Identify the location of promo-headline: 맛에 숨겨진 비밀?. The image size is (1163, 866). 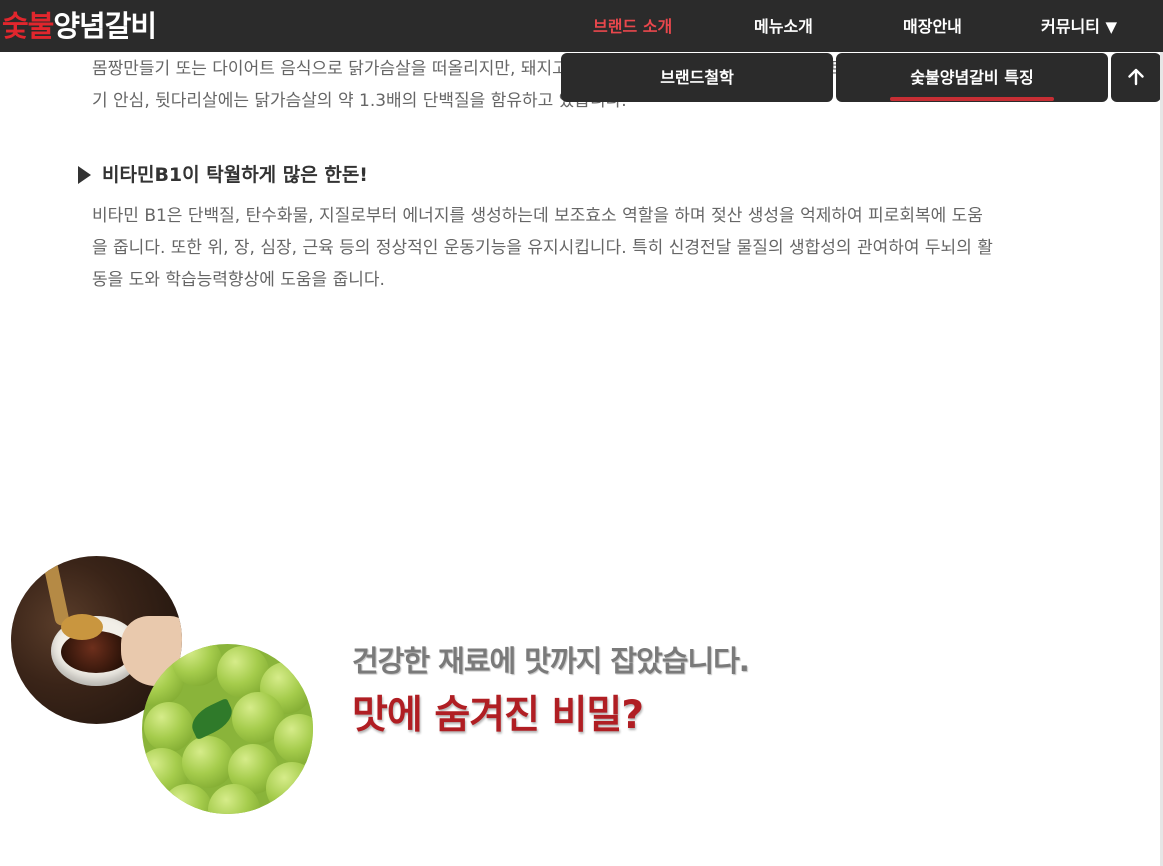
(498, 715).